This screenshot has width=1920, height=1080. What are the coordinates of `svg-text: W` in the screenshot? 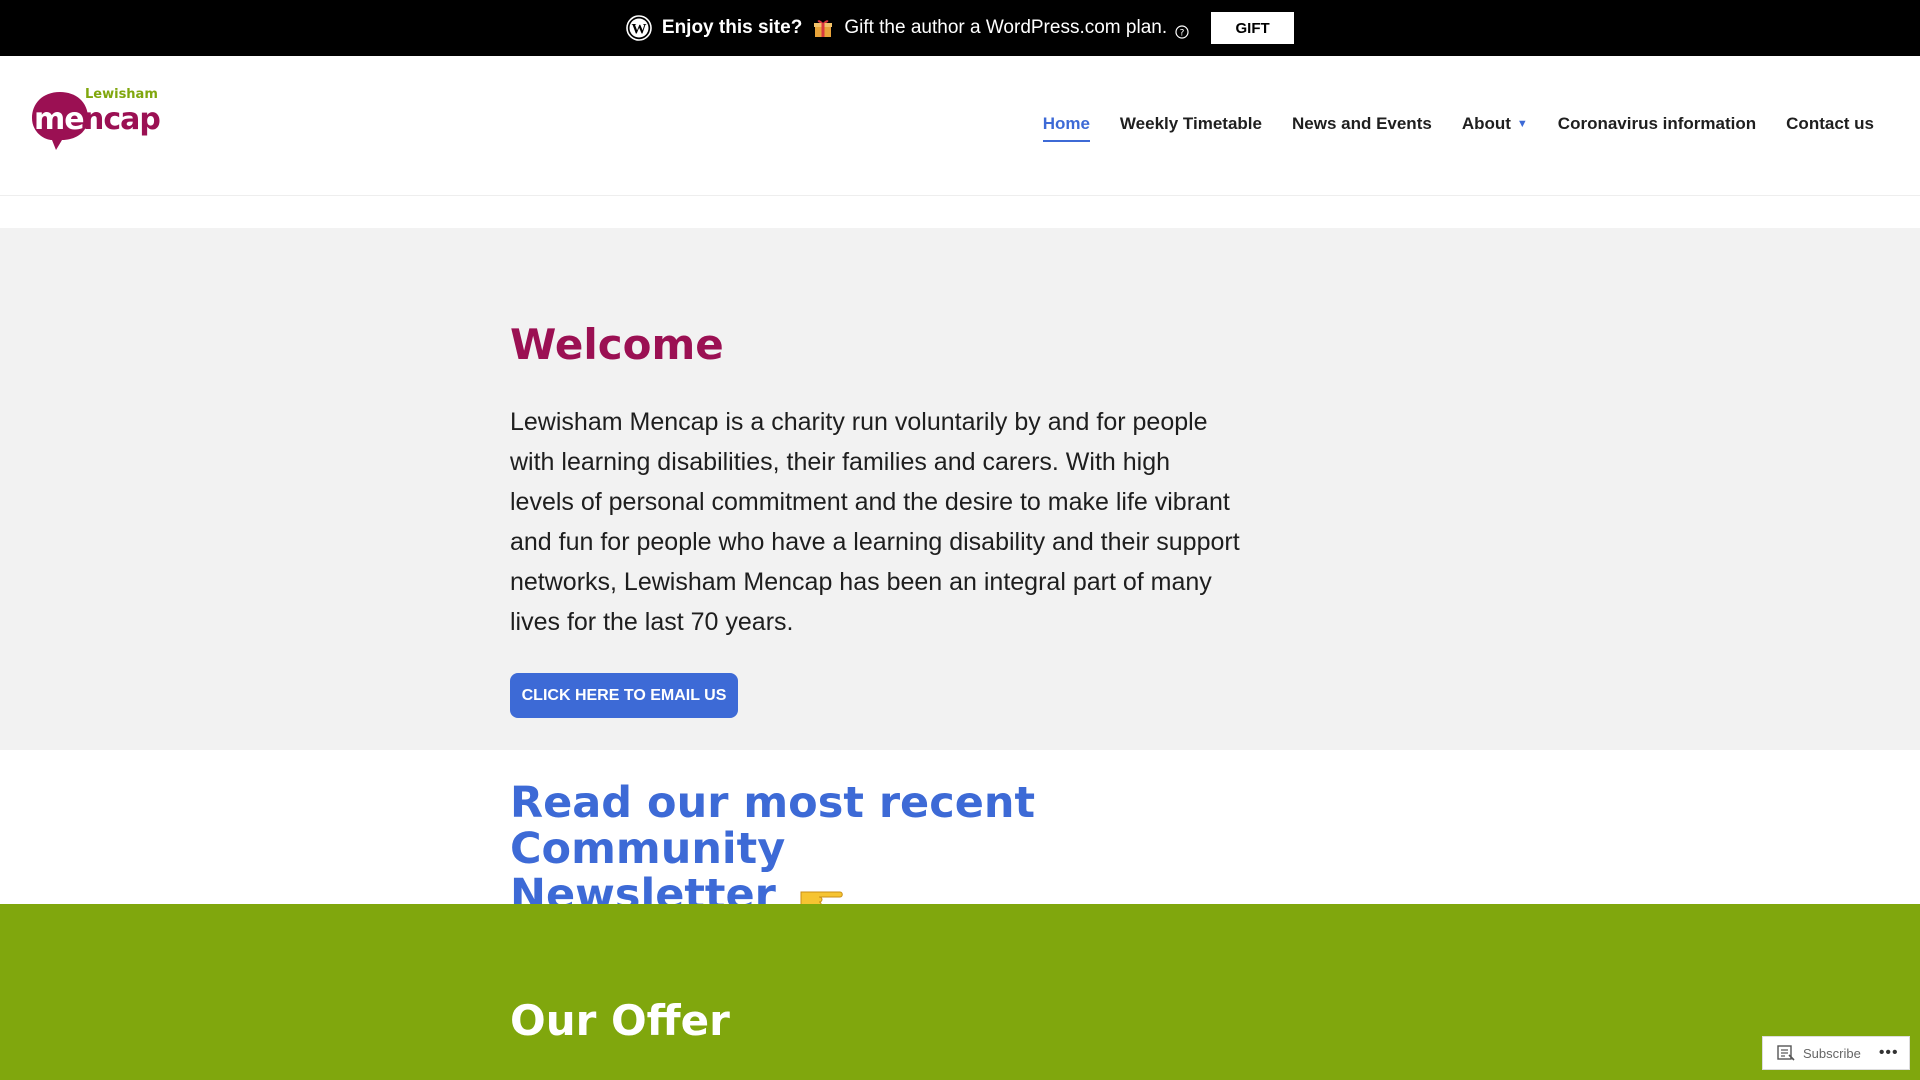 It's located at (638, 30).